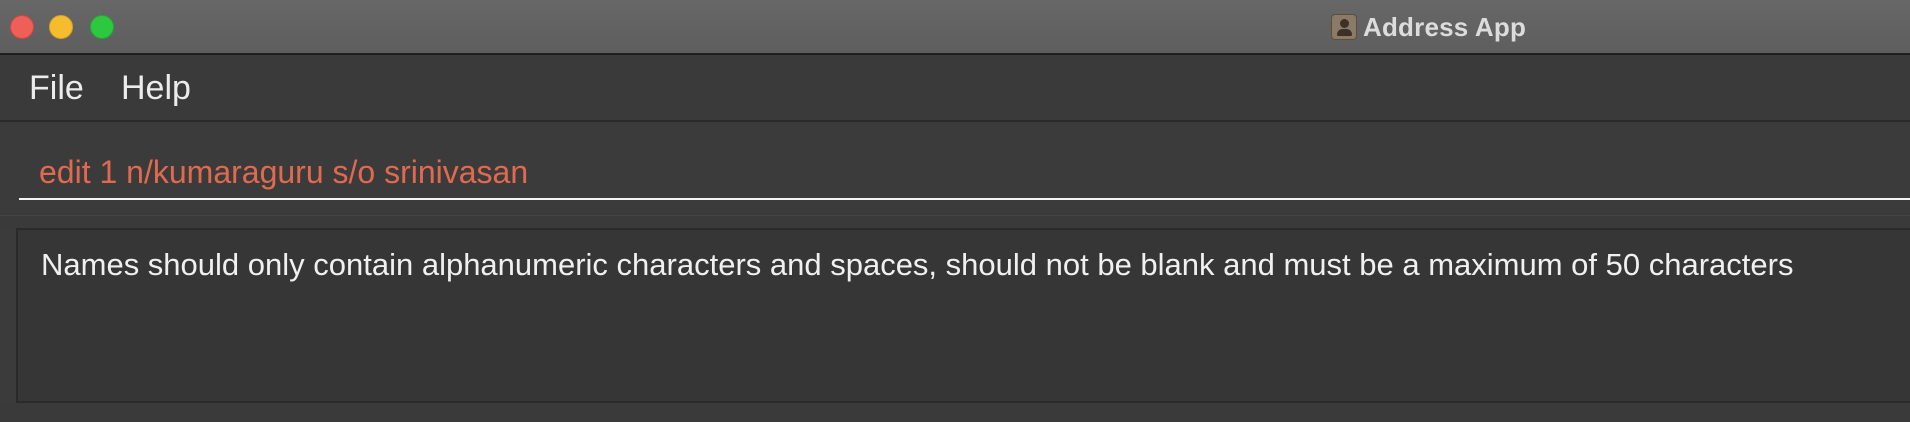 This screenshot has height=422, width=1910. Describe the element at coordinates (61, 27) in the screenshot. I see `minimize-window-button` at that location.